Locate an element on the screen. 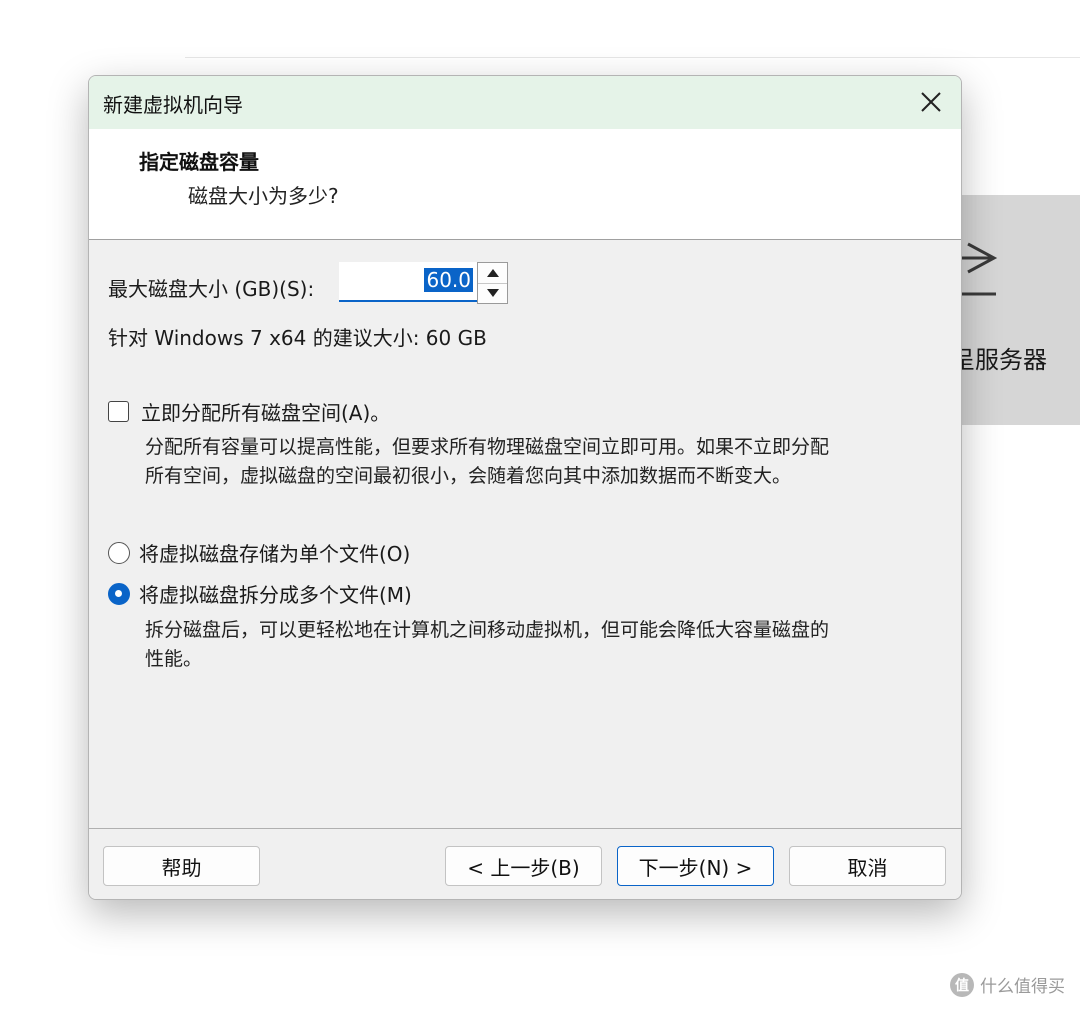 Image resolution: width=1080 pixels, height=1009 pixels. dialog-footer: 帮助 < 上一步(B) 下一步(N) > 取消 is located at coordinates (525, 863).